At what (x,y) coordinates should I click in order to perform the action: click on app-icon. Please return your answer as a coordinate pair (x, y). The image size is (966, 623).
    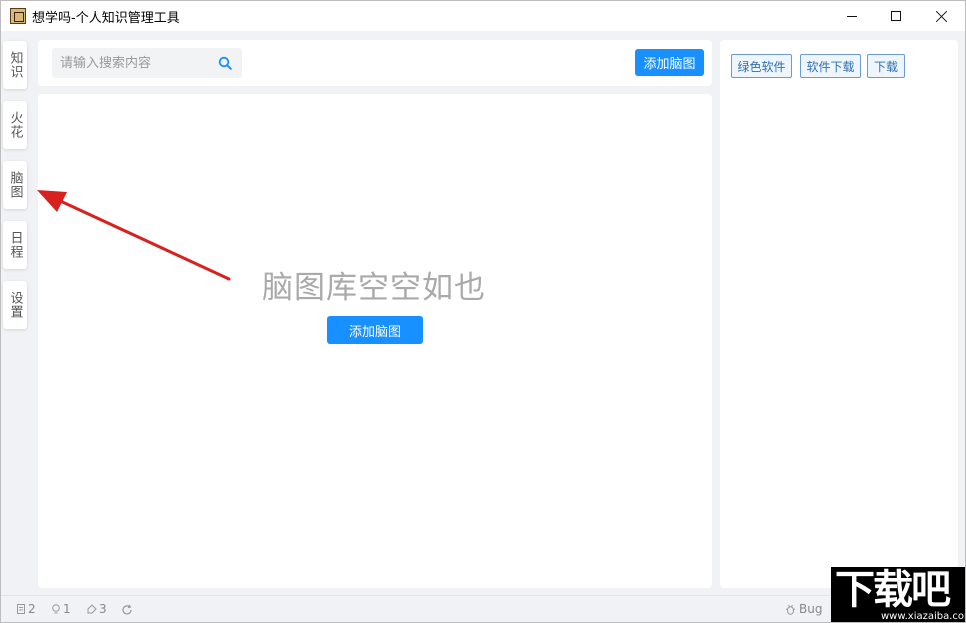
    Looking at the image, I should click on (18, 16).